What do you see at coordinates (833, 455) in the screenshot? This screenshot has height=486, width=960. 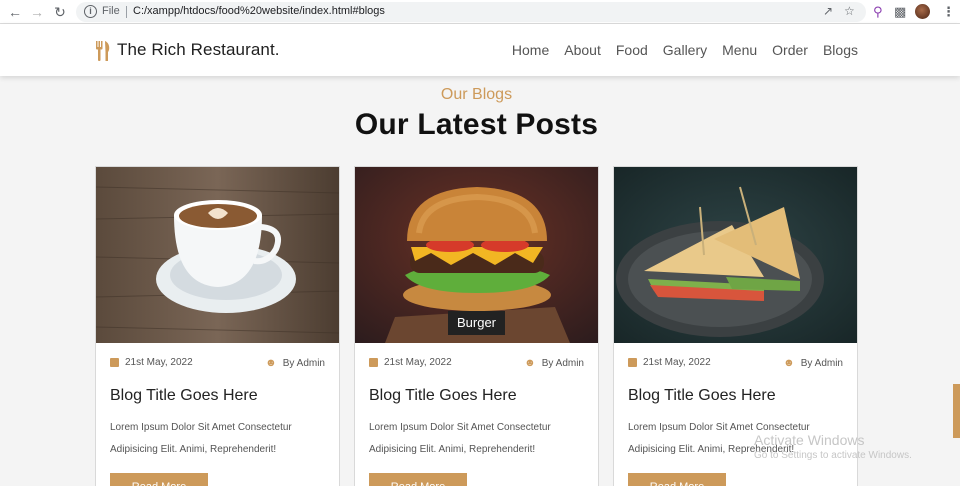 I see `activate-windows-subtext: Go to Settings to activate Windows.` at bounding box center [833, 455].